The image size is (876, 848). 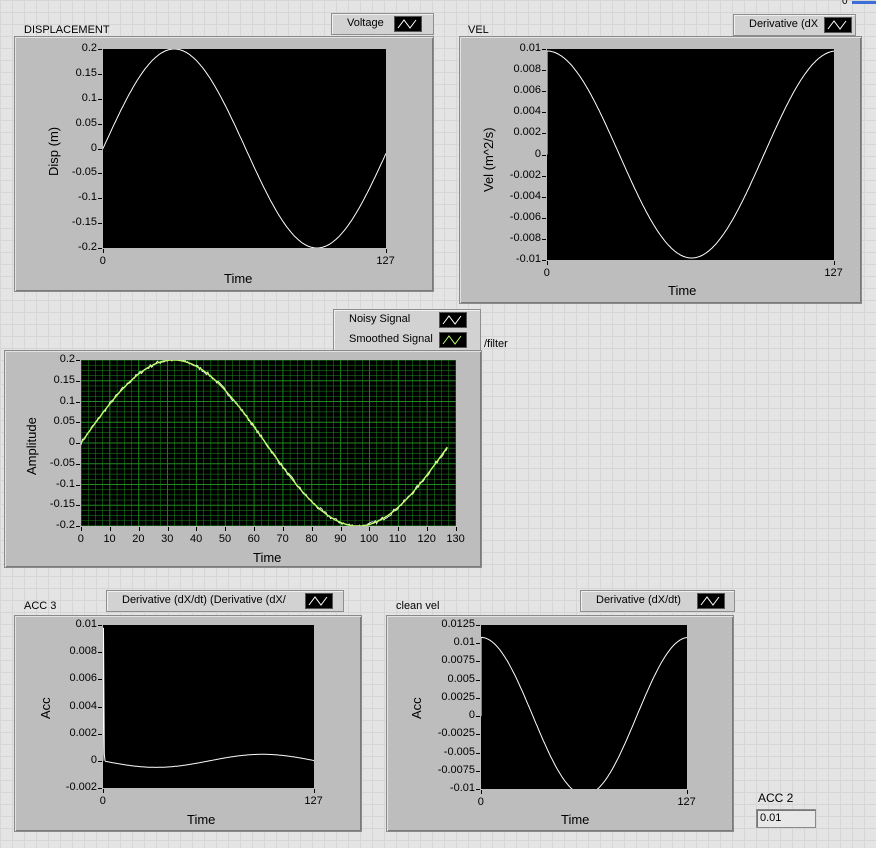 What do you see at coordinates (81, 787) in the screenshot?
I see `y-tick-label: -0.002` at bounding box center [81, 787].